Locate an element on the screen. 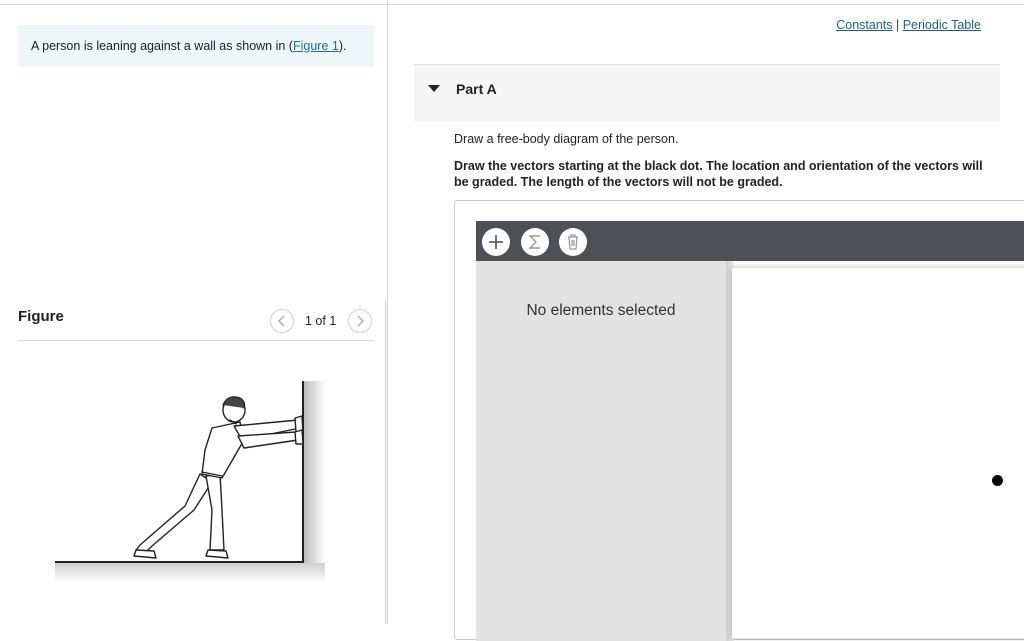 This screenshot has height=641, width=1024. figure-next-button is located at coordinates (360, 321).